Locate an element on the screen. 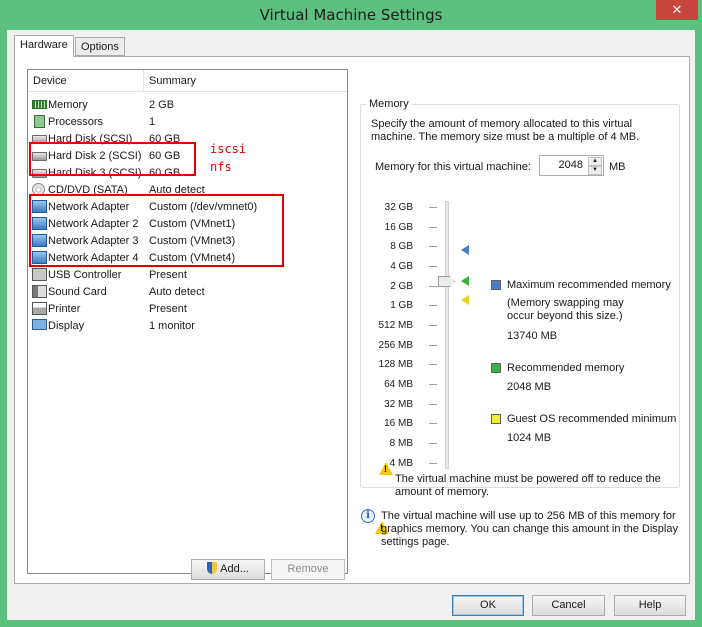  device-list-header: Device Summary is located at coordinates (187, 81).